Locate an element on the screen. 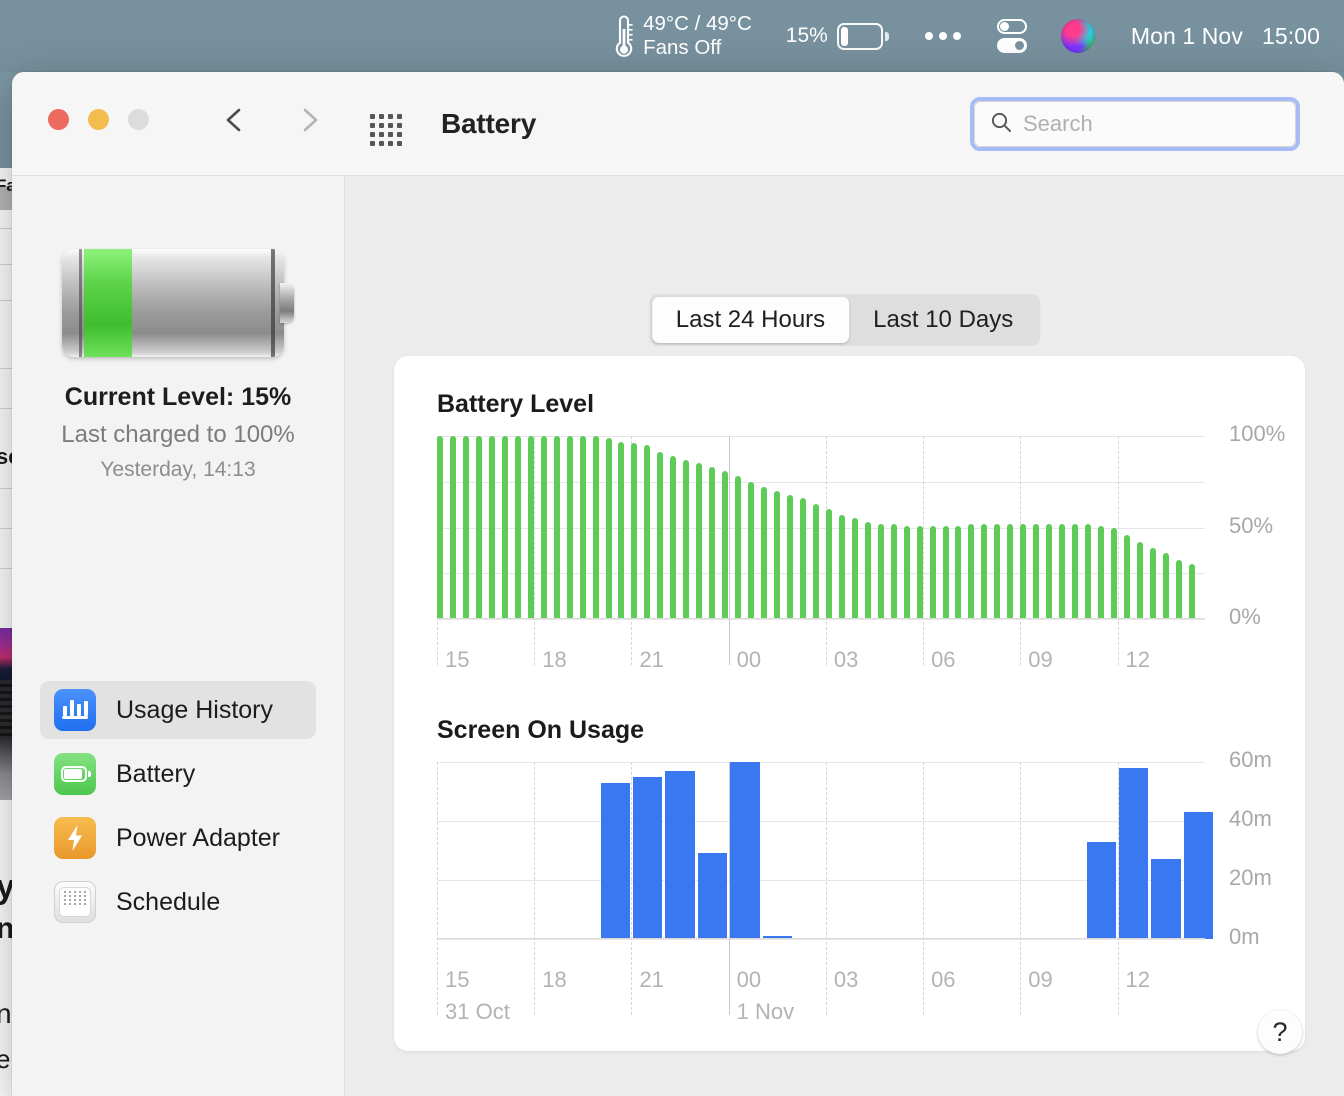  time-range-segmented-control: Last 24 Hours Last 10 Days is located at coordinates (844, 320).